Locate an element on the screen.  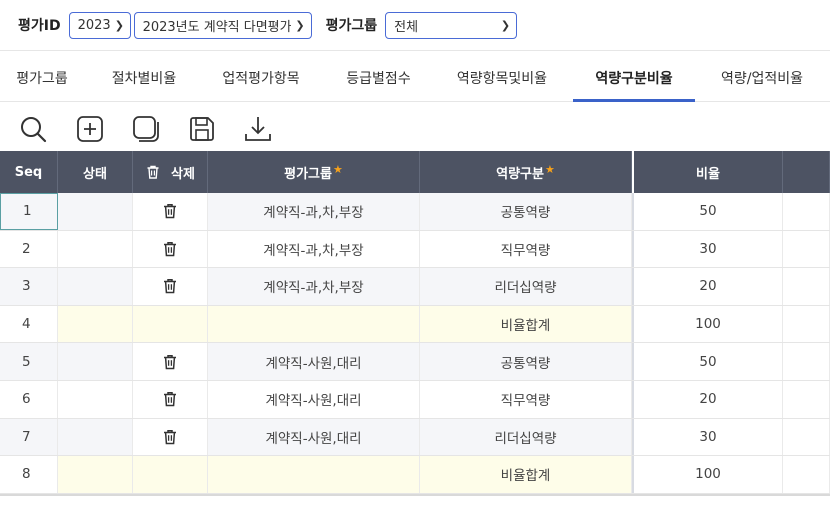
copy-button is located at coordinates (146, 129).